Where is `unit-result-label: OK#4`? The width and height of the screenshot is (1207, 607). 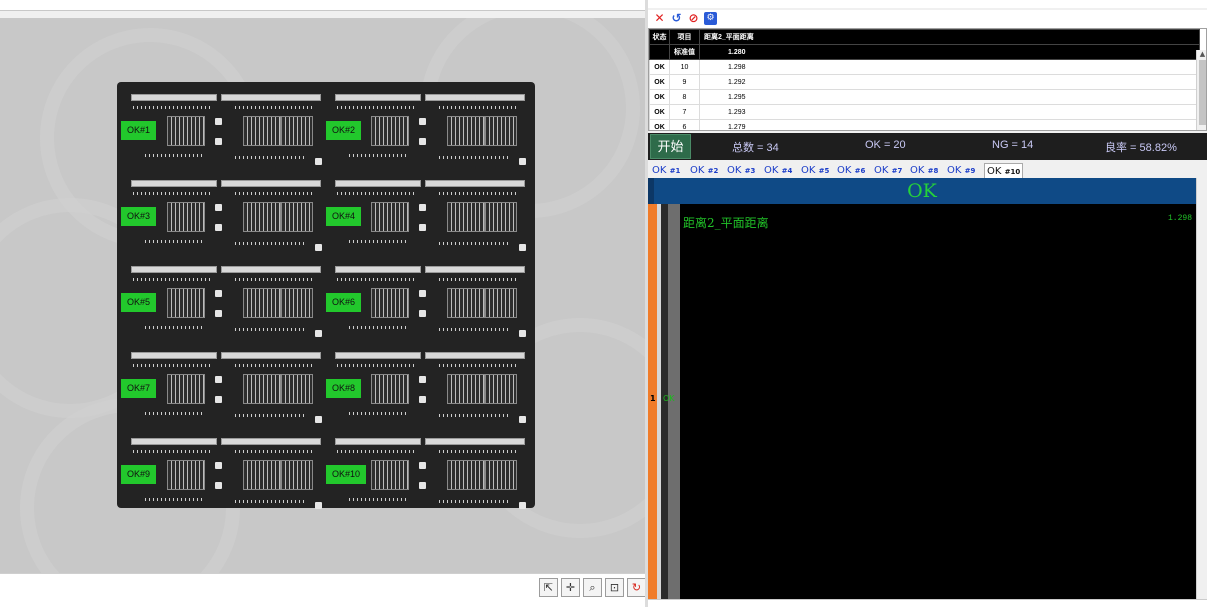 unit-result-label: OK#4 is located at coordinates (344, 216).